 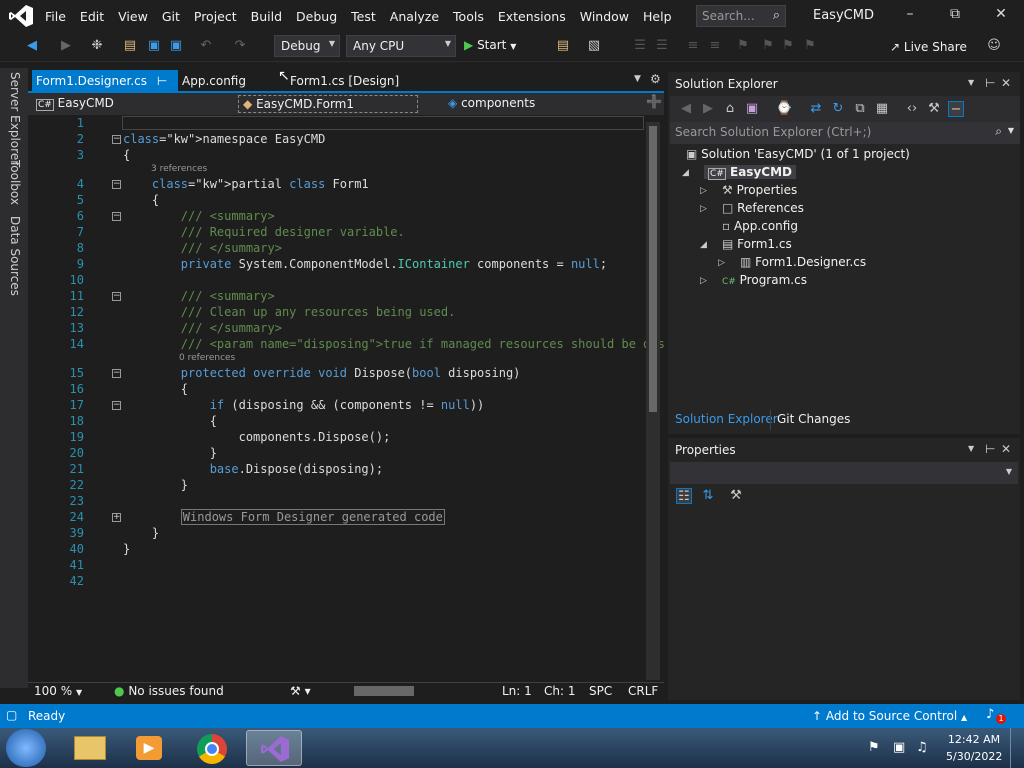 I want to click on tab-app-config: App.config, so click(x=214, y=81).